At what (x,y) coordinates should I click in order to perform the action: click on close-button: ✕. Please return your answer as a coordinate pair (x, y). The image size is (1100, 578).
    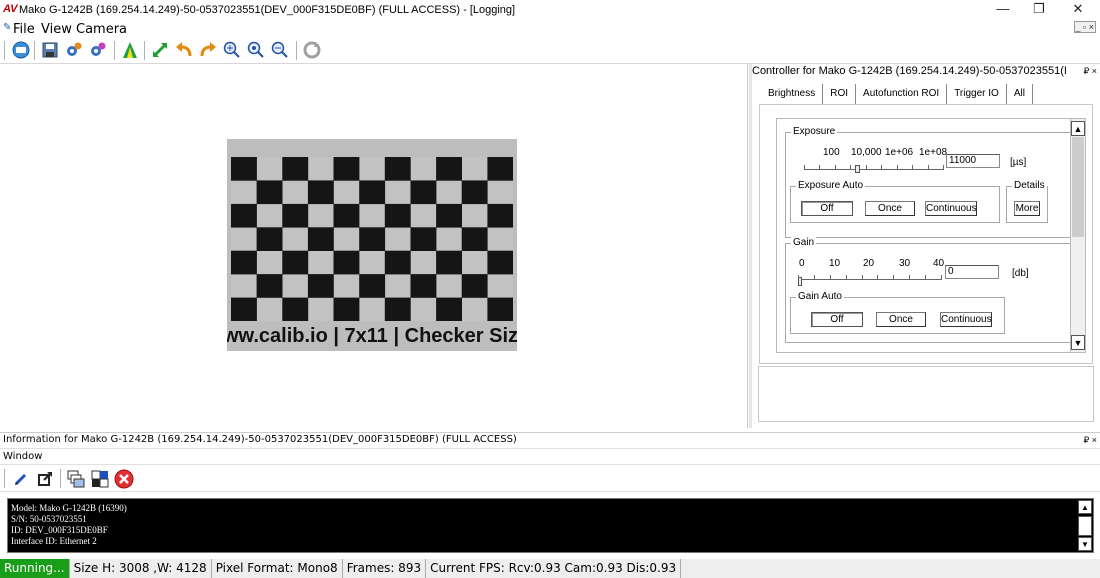
    Looking at the image, I should click on (1077, 9).